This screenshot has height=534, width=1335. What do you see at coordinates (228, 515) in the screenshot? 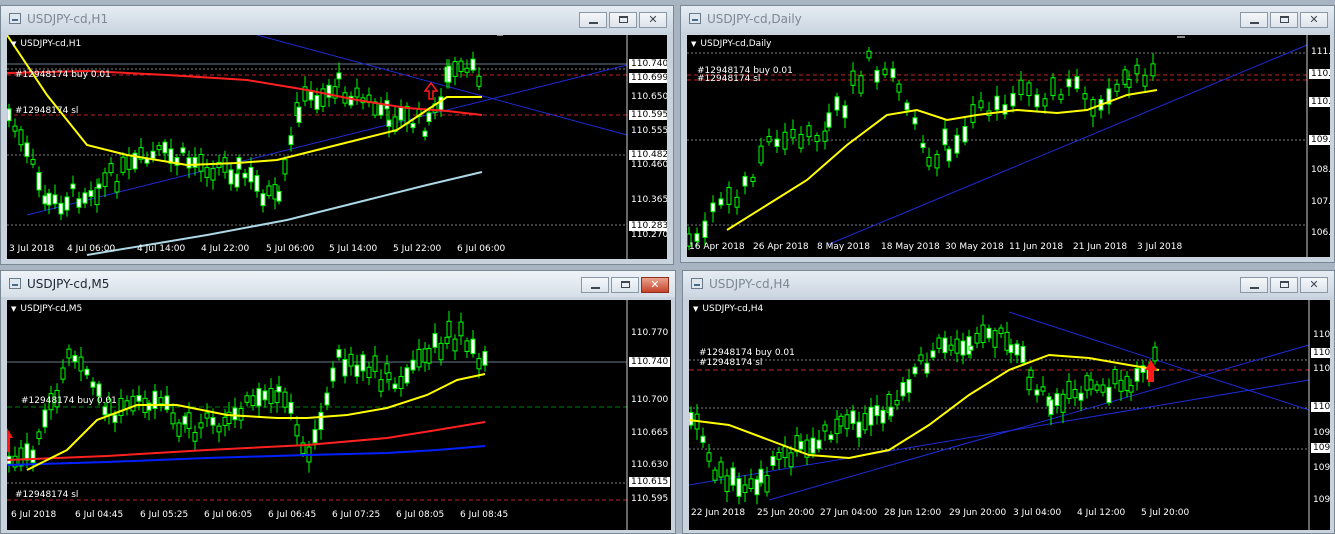
I see `time-label: 6 Jul 06:05` at bounding box center [228, 515].